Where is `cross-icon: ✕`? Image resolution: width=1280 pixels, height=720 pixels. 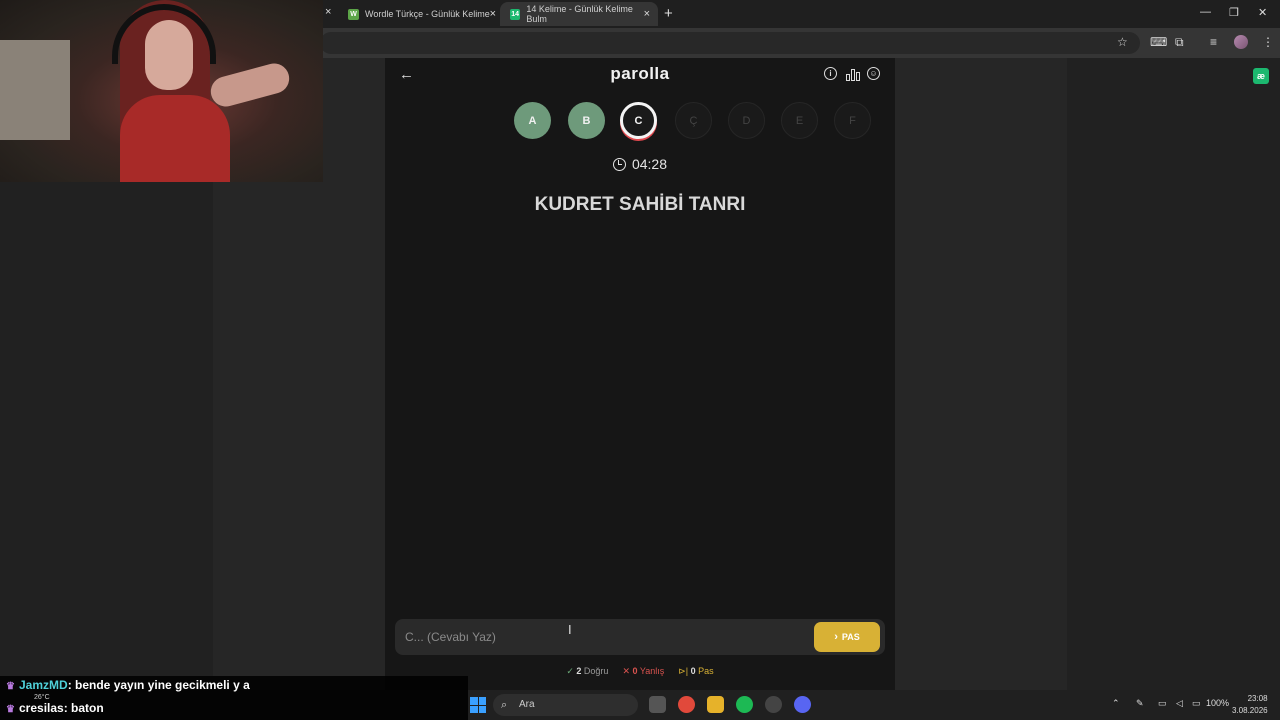 cross-icon: ✕ is located at coordinates (626, 671).